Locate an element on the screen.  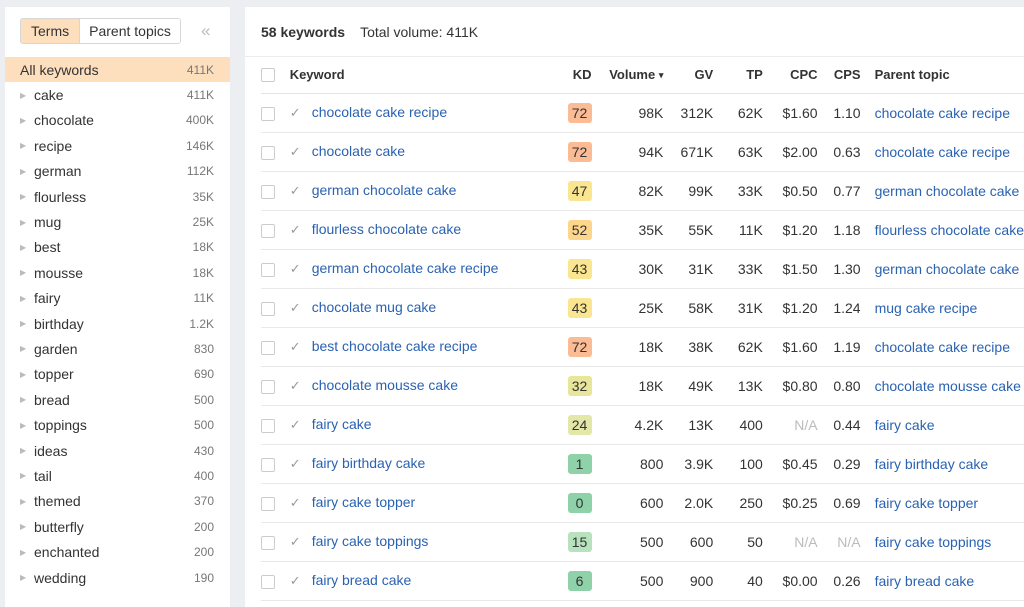
parent-topic-link: fairy bread cake is located at coordinates (925, 581).